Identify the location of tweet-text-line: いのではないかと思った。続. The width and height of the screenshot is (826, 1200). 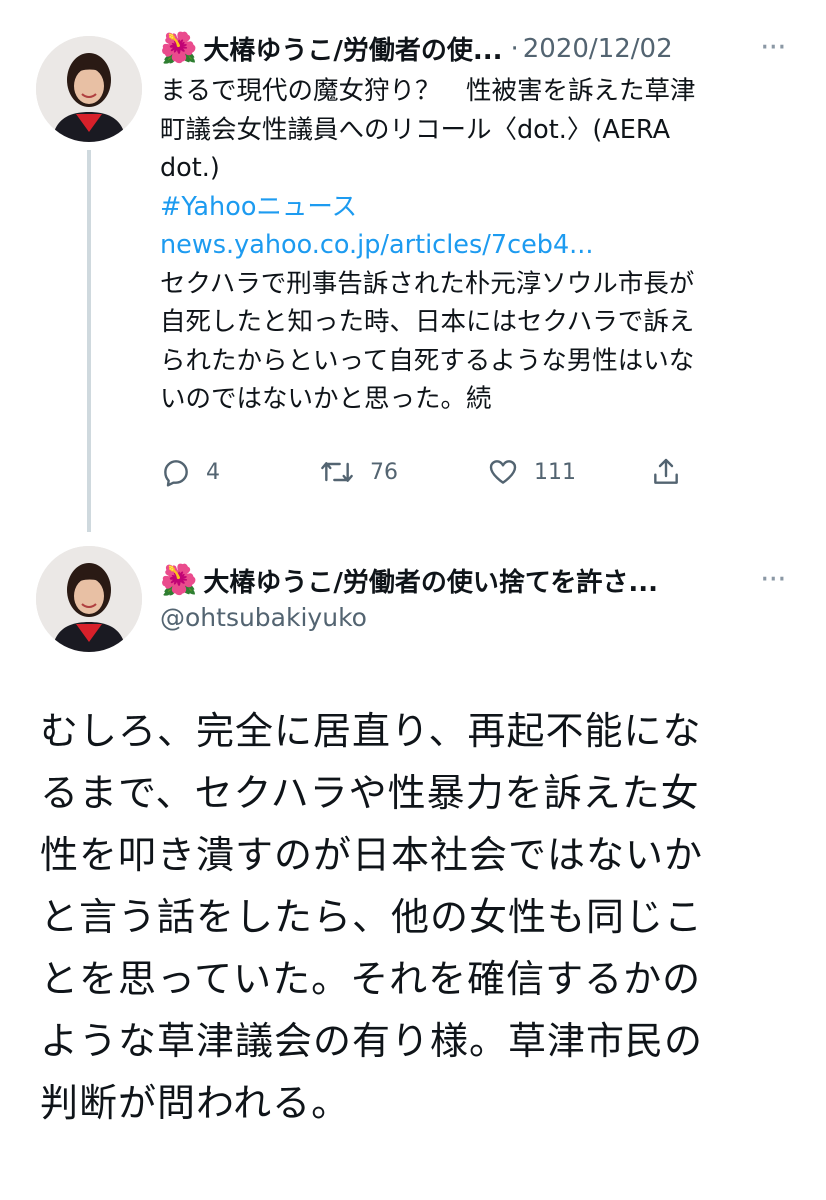
(326, 399).